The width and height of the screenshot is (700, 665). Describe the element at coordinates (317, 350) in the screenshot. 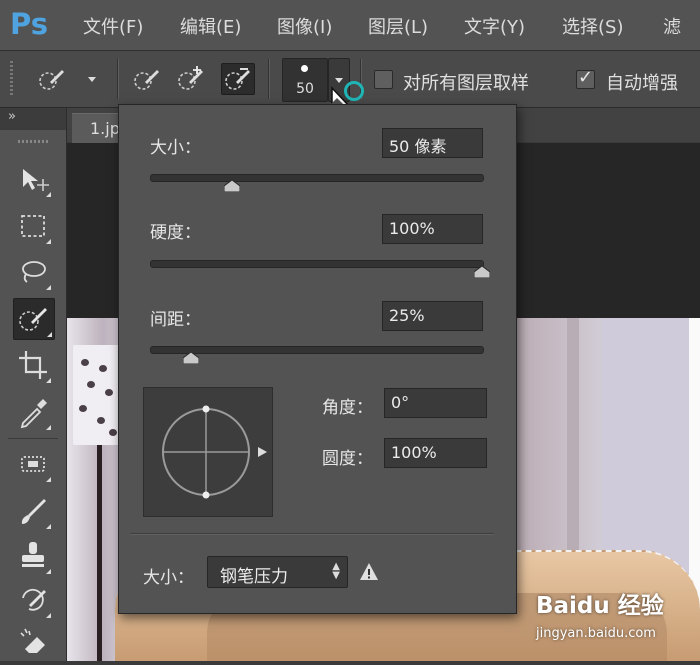

I see `spacing-slider` at that location.